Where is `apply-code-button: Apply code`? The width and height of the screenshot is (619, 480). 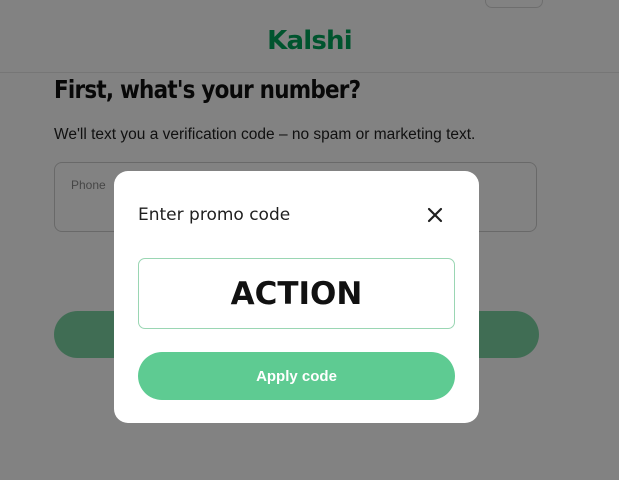
apply-code-button: Apply code is located at coordinates (296, 376).